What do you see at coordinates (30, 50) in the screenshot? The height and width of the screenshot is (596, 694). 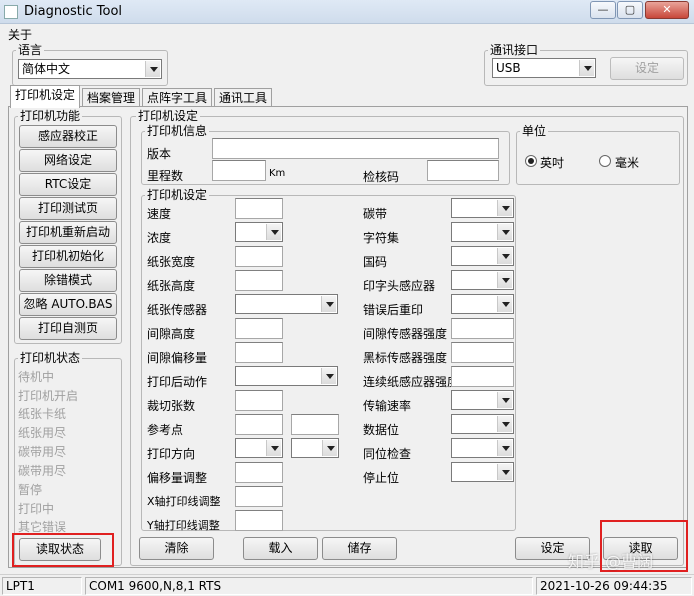 I see `language-group-label: 语言` at bounding box center [30, 50].